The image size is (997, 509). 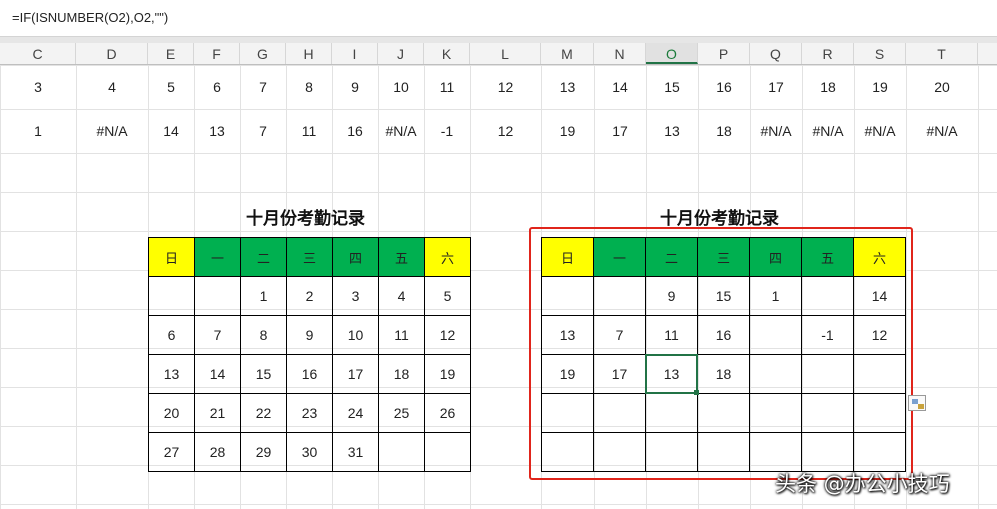 I want to click on column-header-e: E, so click(x=171, y=53).